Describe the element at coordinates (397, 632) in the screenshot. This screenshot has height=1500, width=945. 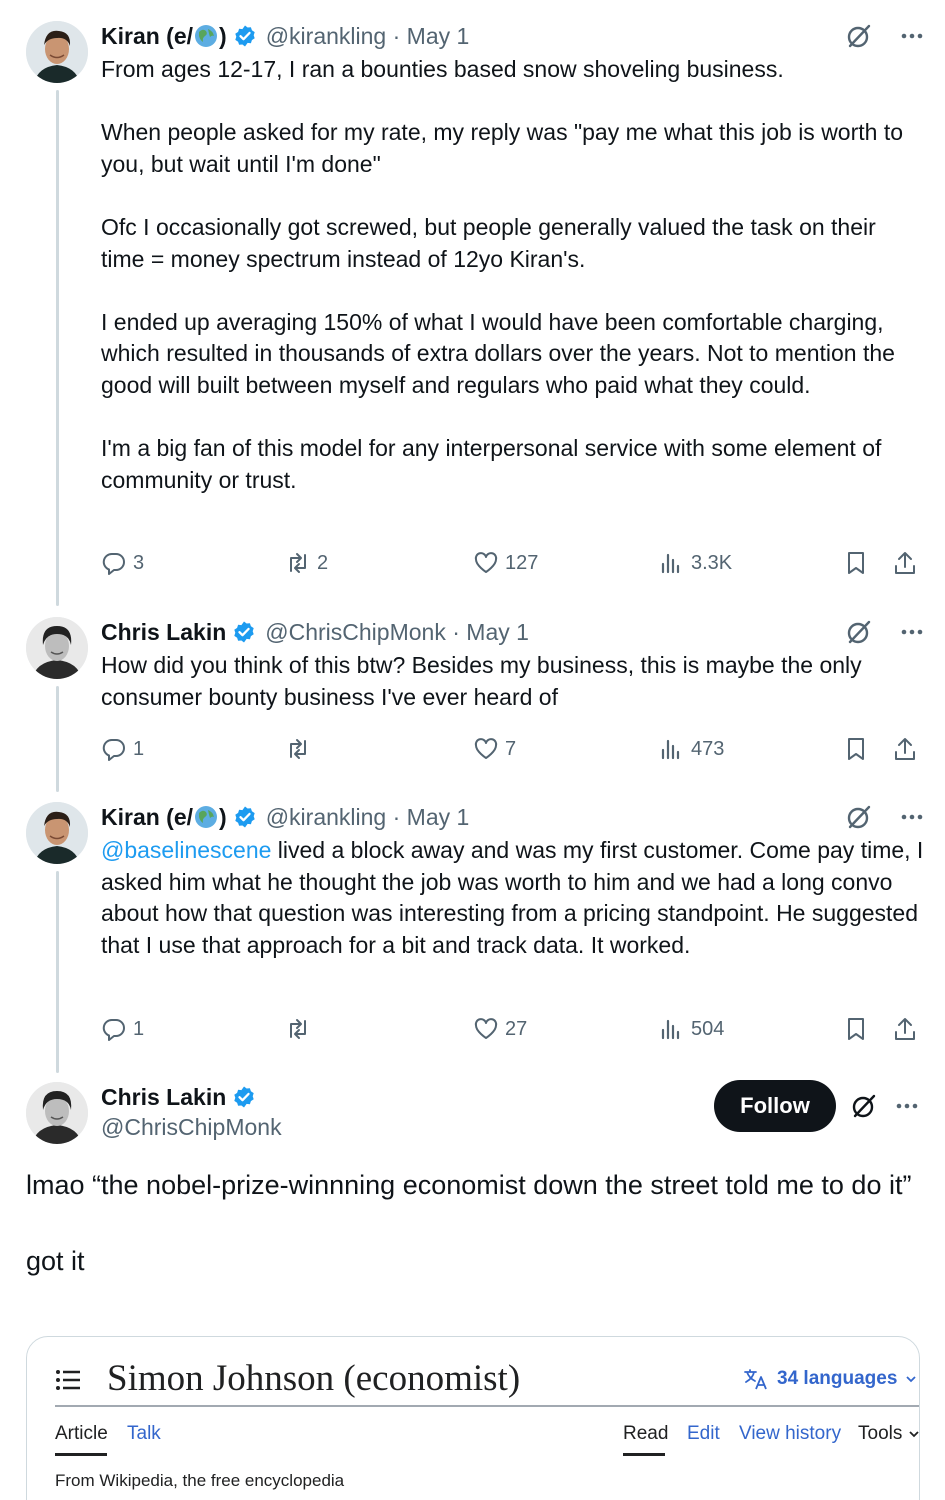
I see `author-handle: @ChrisChipMonk · May 1` at that location.